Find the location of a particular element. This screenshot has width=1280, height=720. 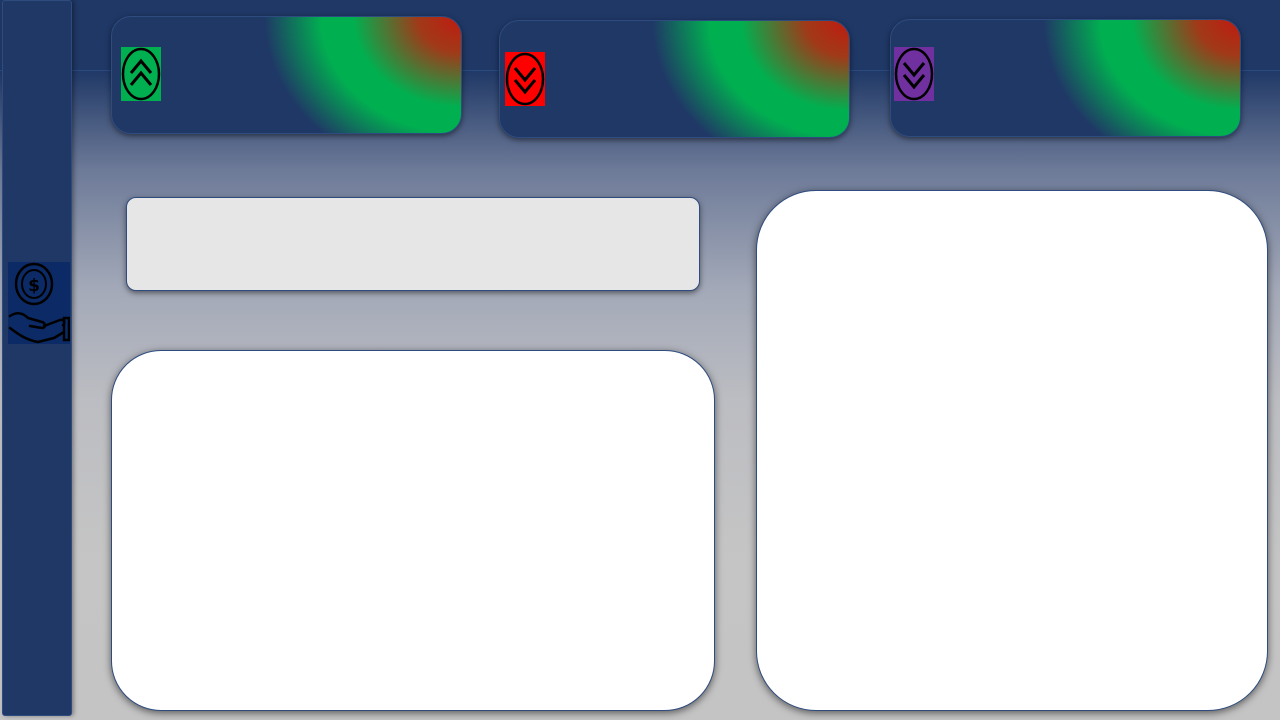

filter-panel is located at coordinates (413, 244).